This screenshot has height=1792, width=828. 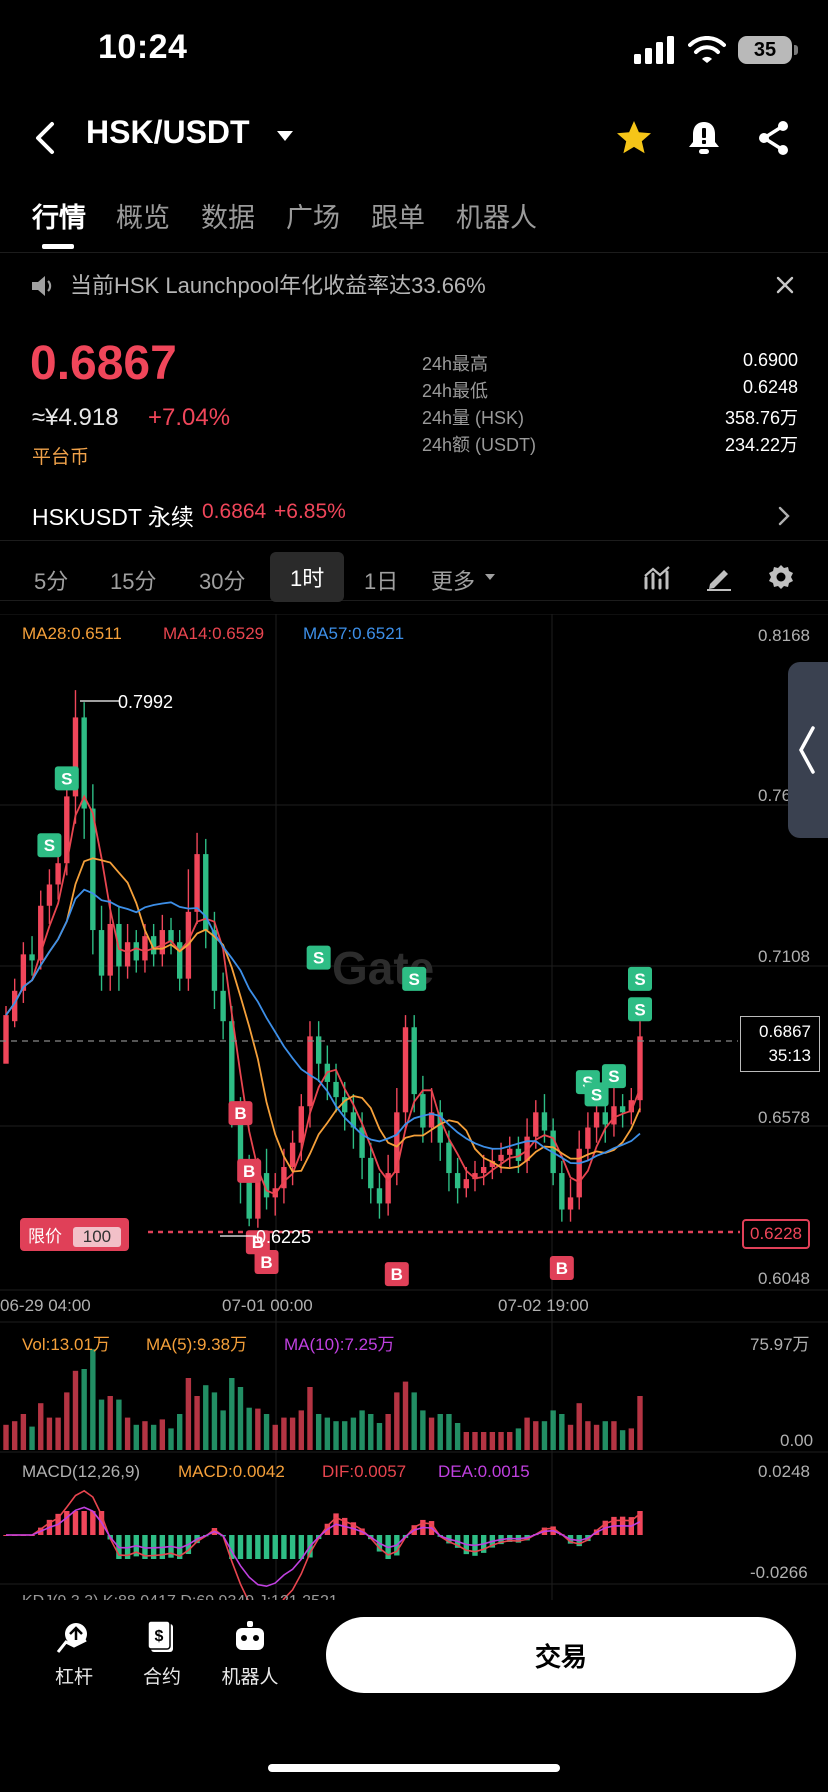 I want to click on ma57-legend: MA57:0.6521, so click(x=354, y=633).